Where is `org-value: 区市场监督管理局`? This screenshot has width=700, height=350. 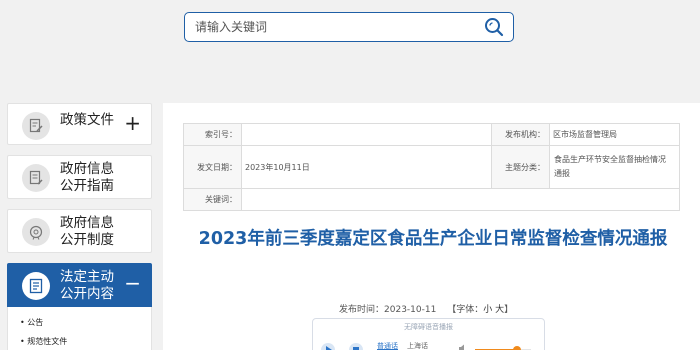 org-value: 区市场监督管理局 is located at coordinates (614, 134).